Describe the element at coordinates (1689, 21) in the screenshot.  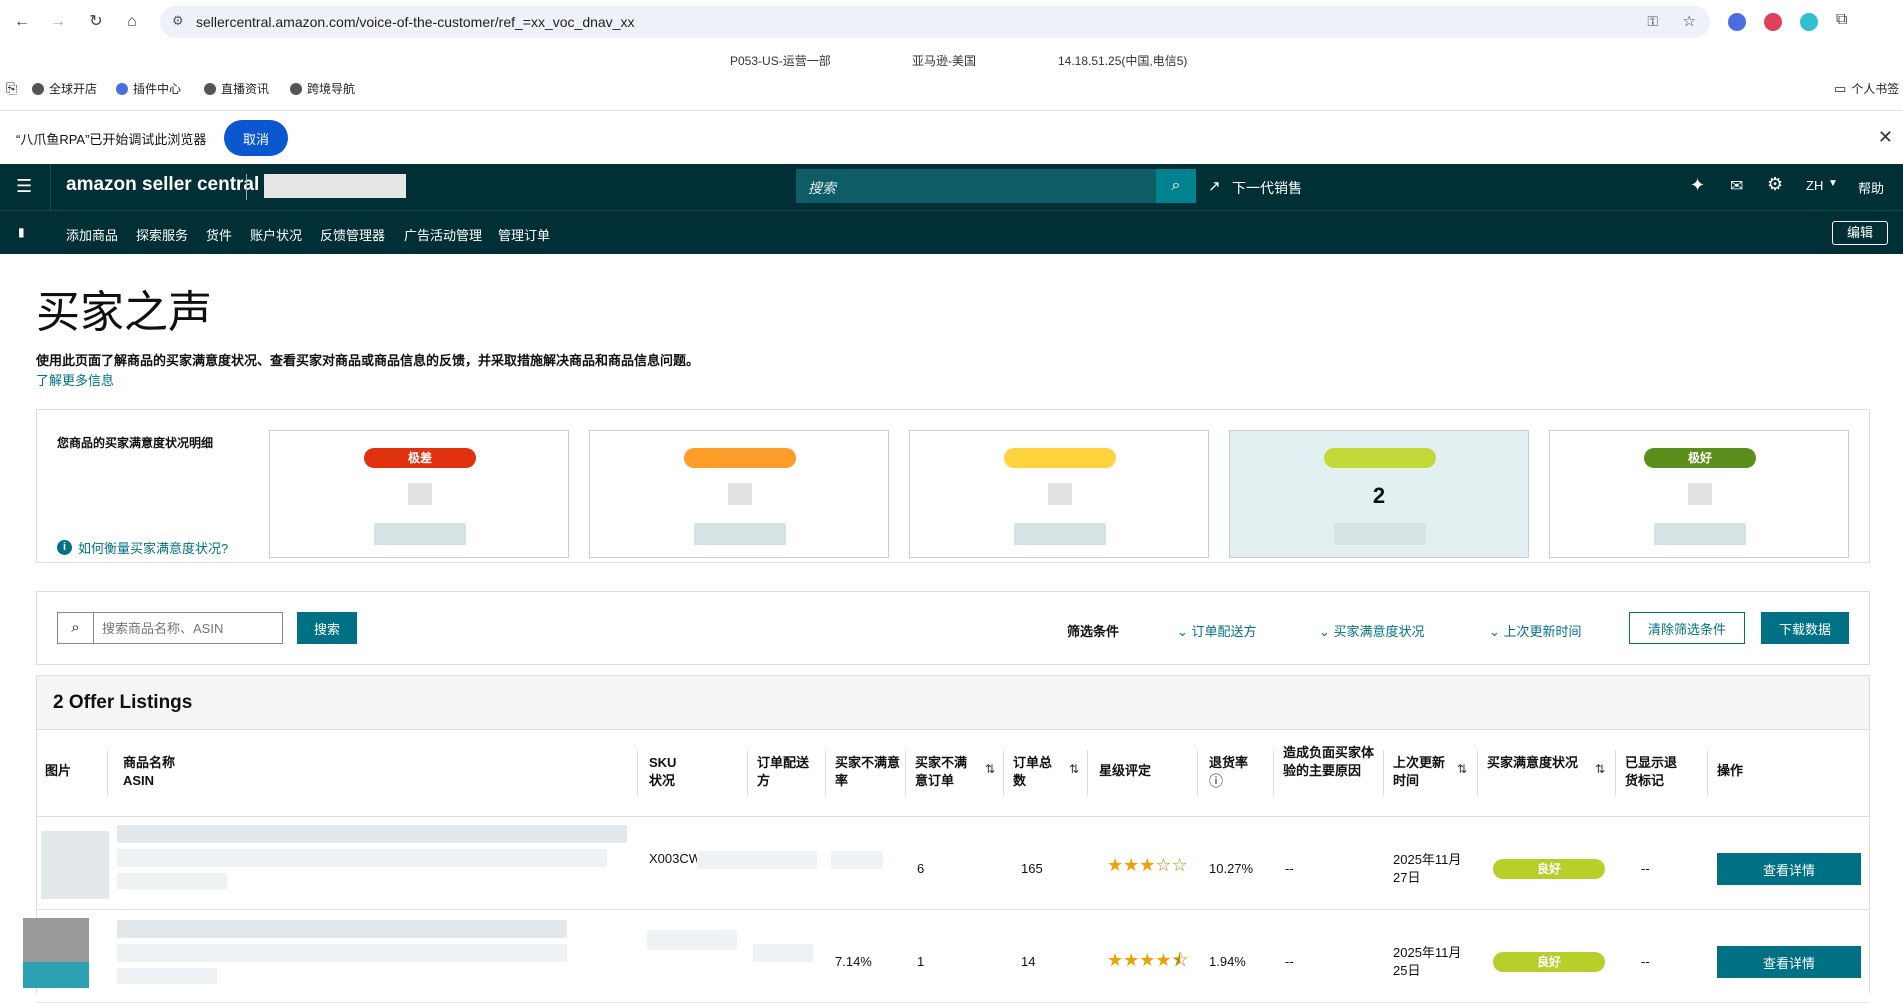
I see `bookmark-star-icon: ☆` at that location.